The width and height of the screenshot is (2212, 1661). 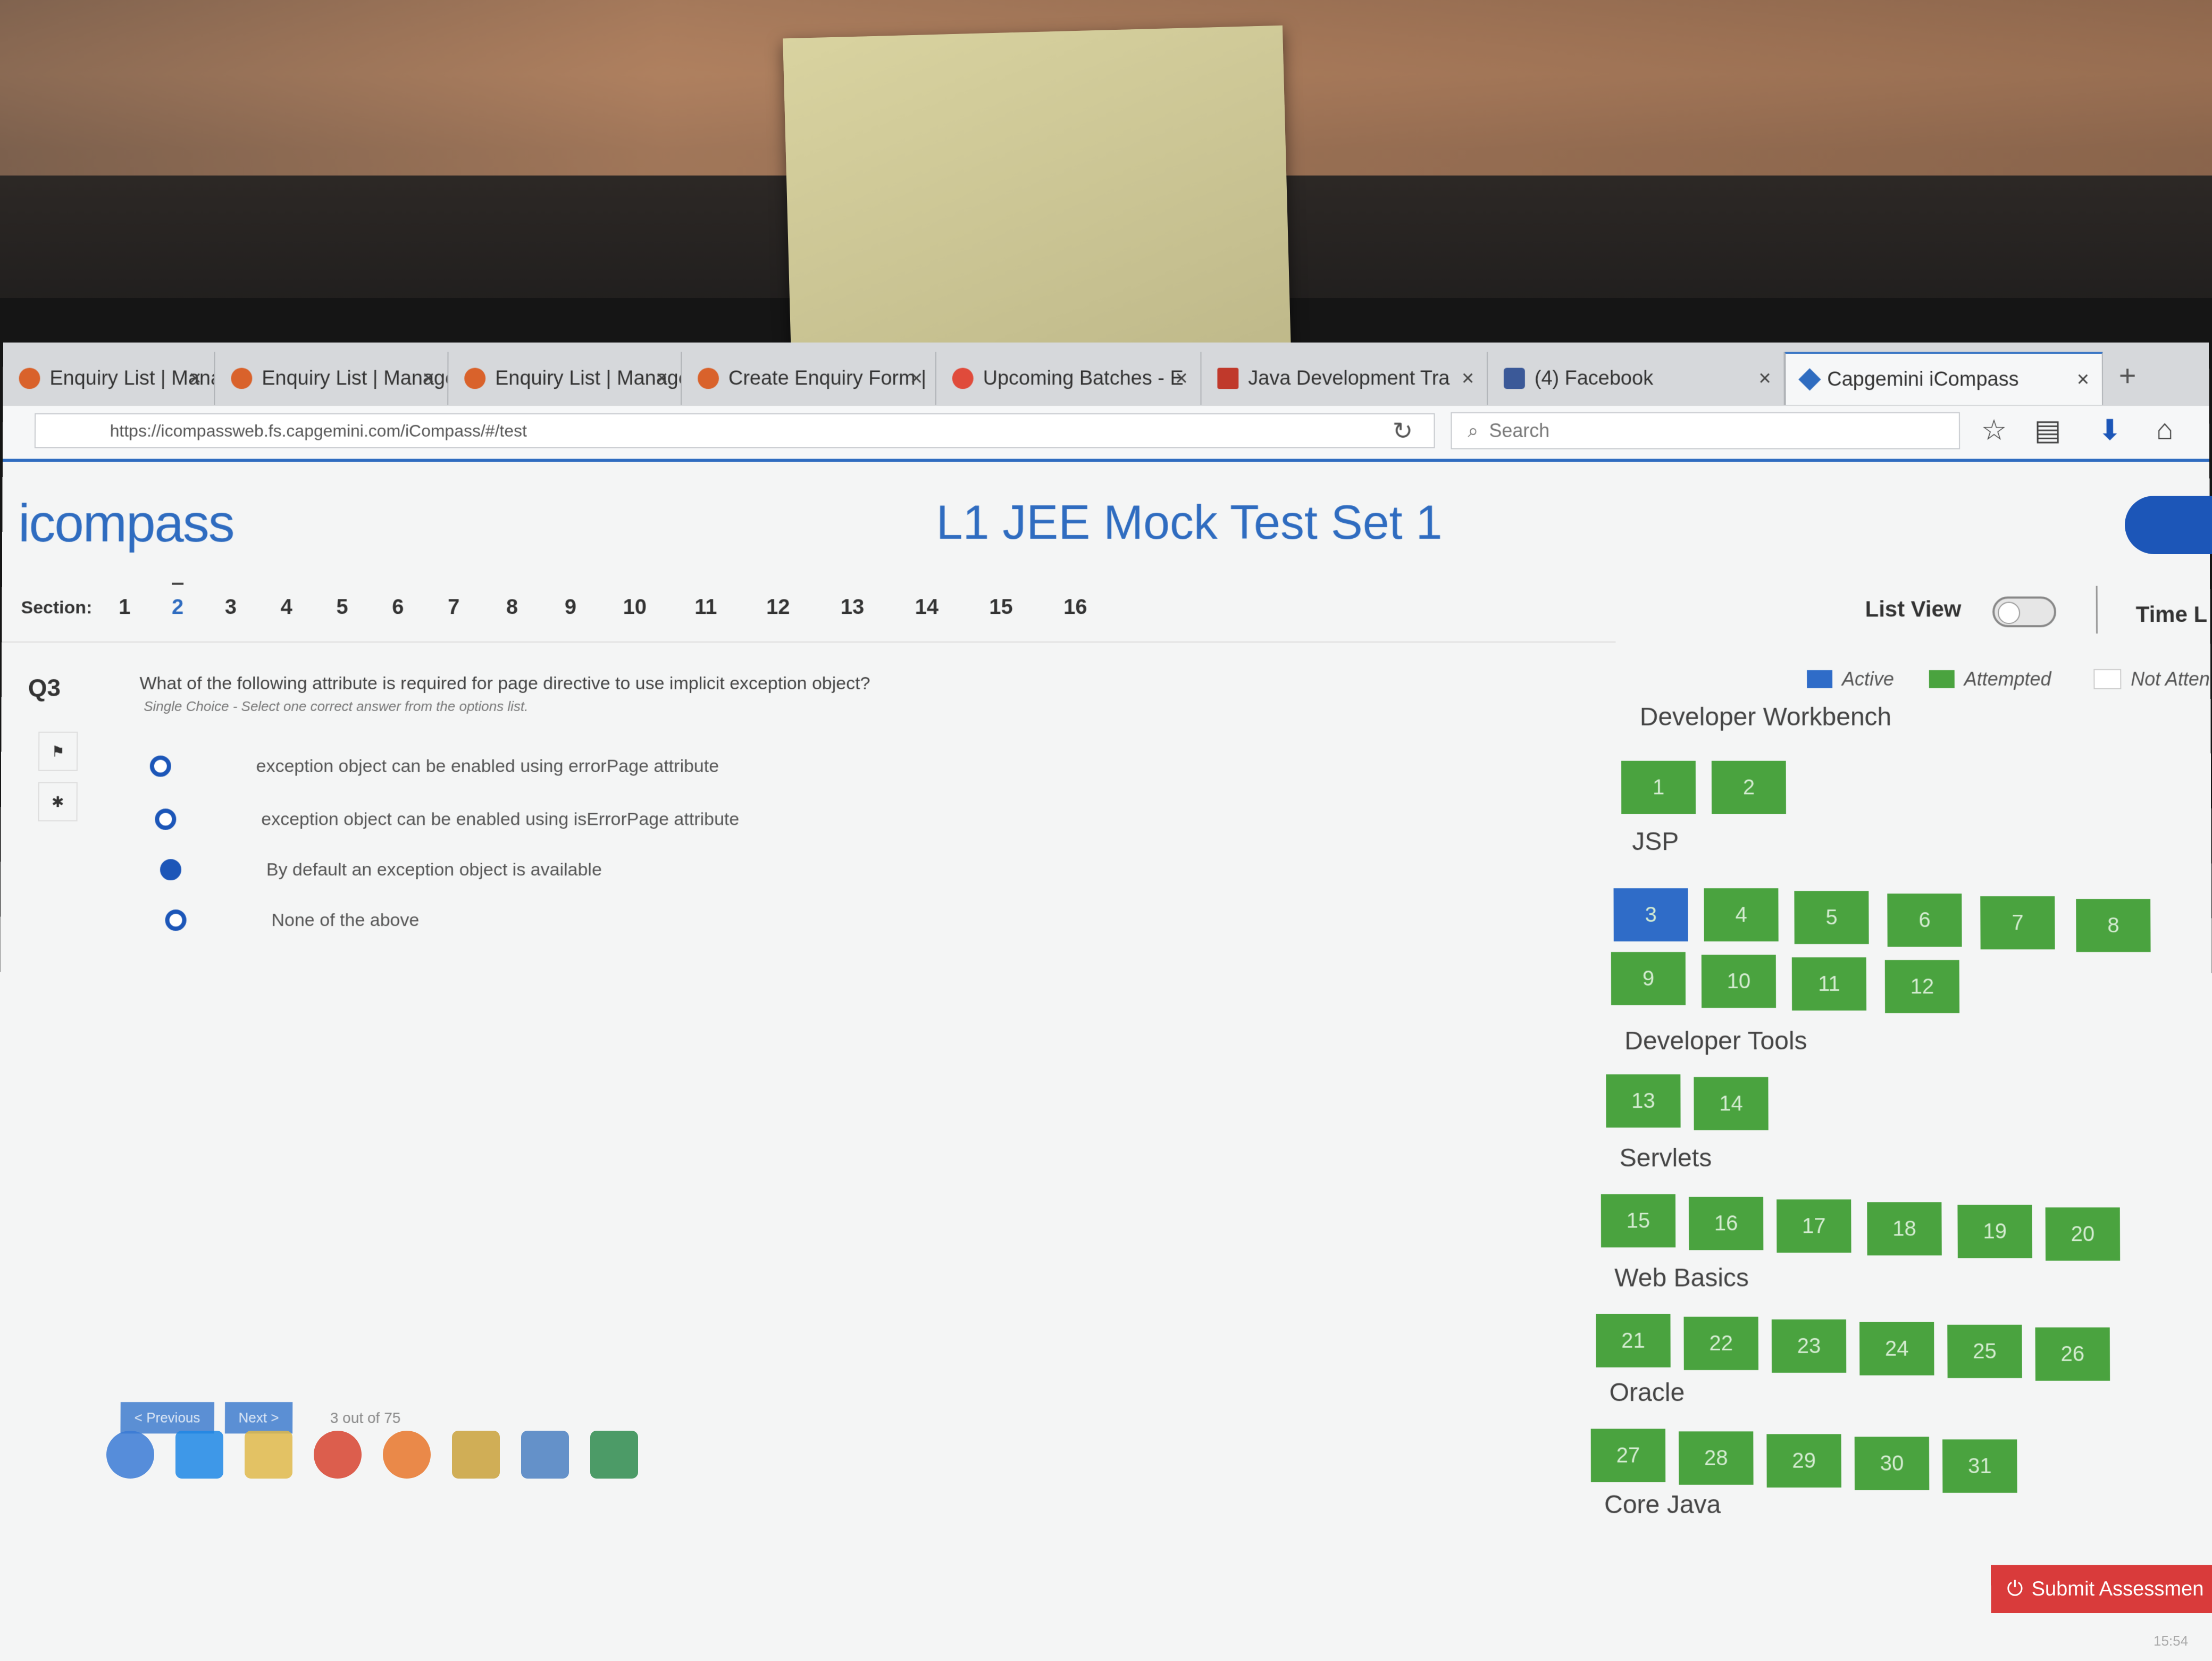 I want to click on section-tab-15: 15, so click(x=1000, y=608).